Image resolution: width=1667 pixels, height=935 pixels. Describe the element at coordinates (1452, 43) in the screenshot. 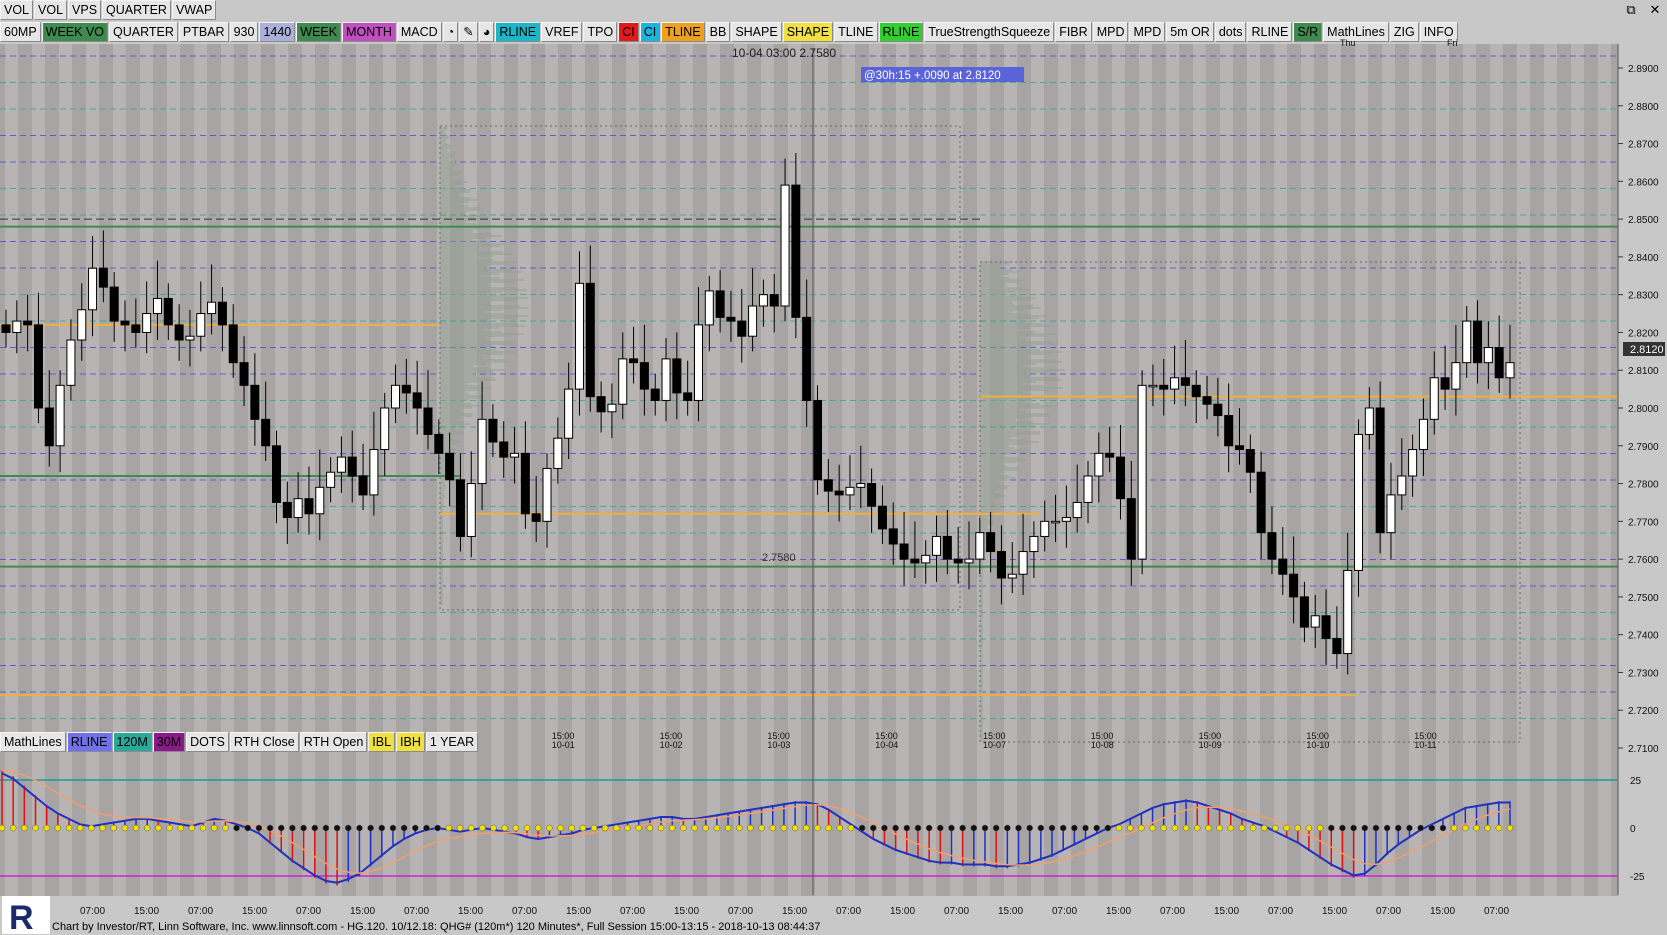

I see `day-label: Fri` at that location.